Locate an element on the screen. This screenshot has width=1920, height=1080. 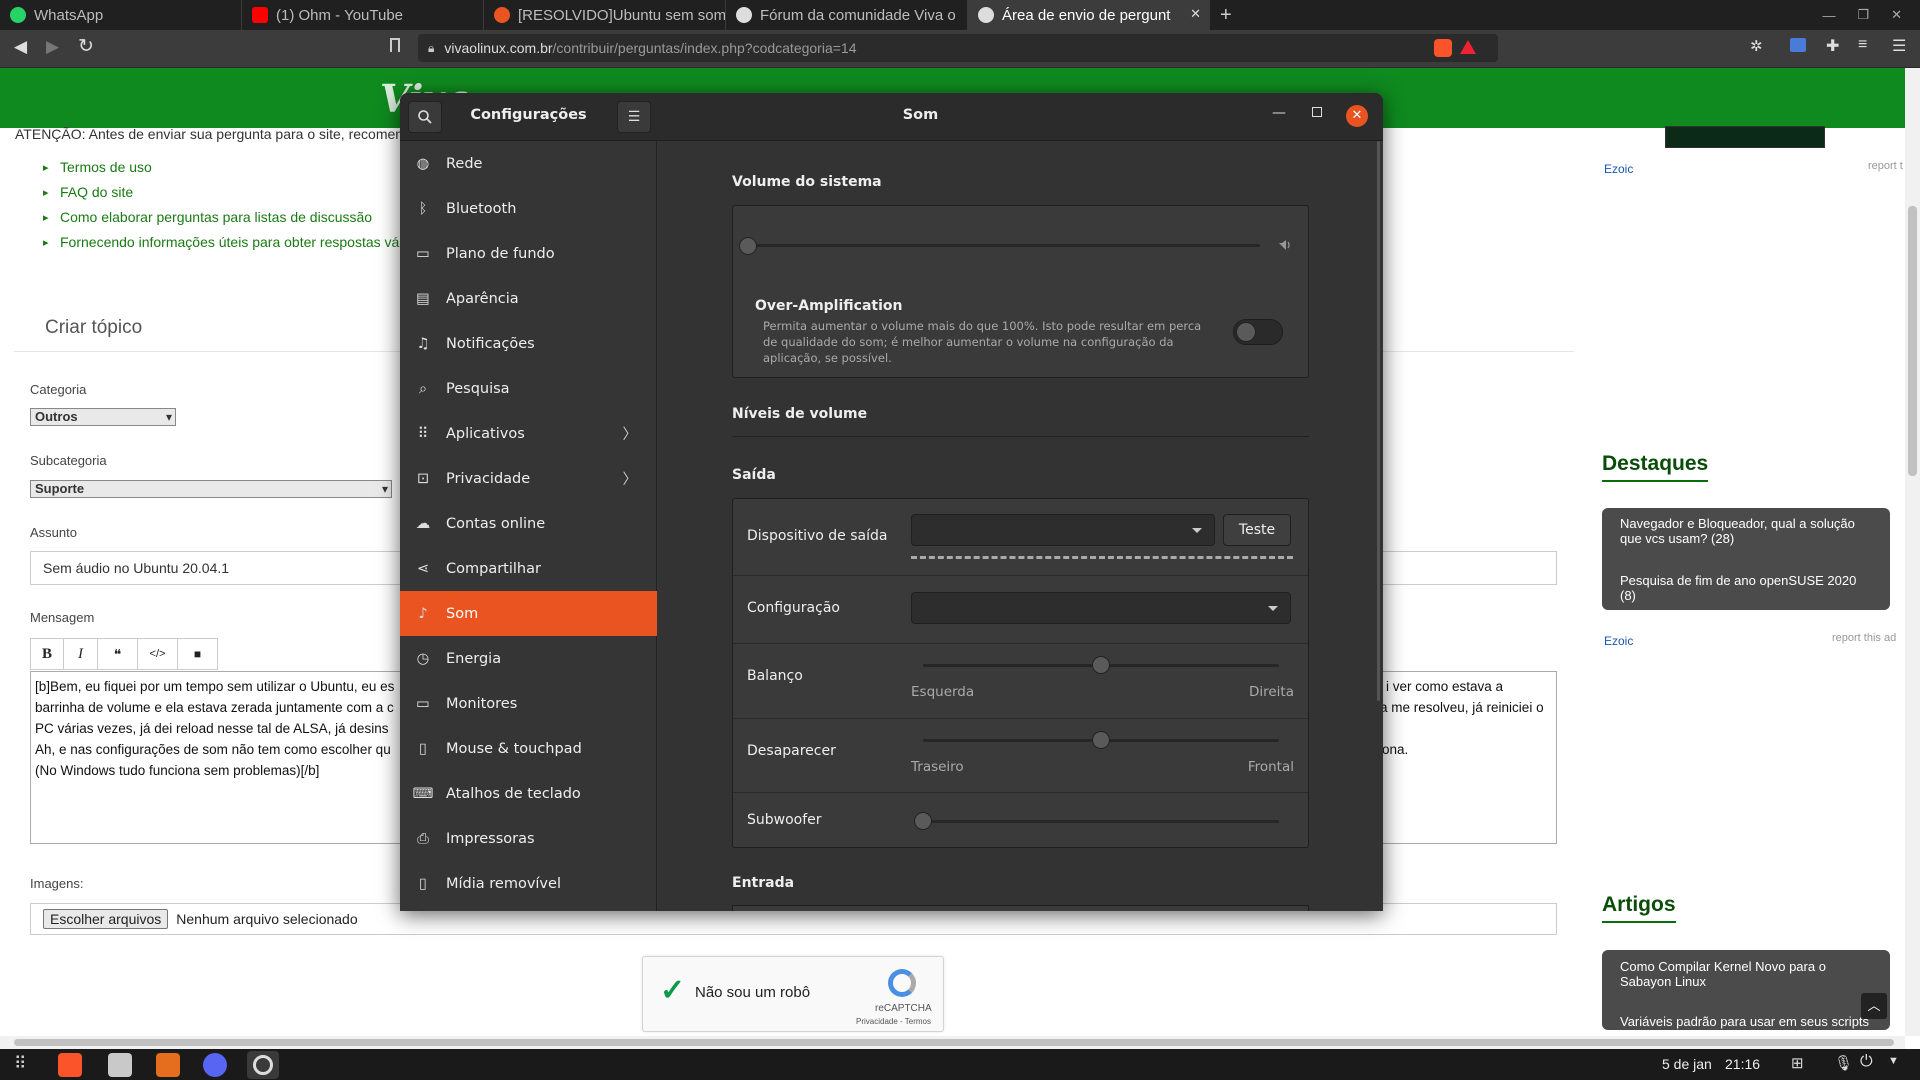
panel-scrollbar is located at coordinates (1378, 421).